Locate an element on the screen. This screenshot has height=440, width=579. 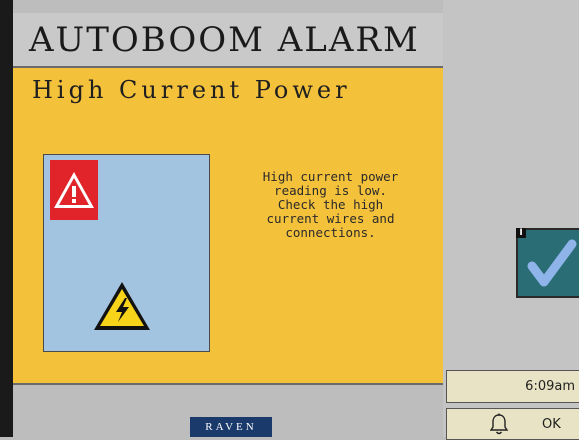
ok-button: OK is located at coordinates (512, 424).